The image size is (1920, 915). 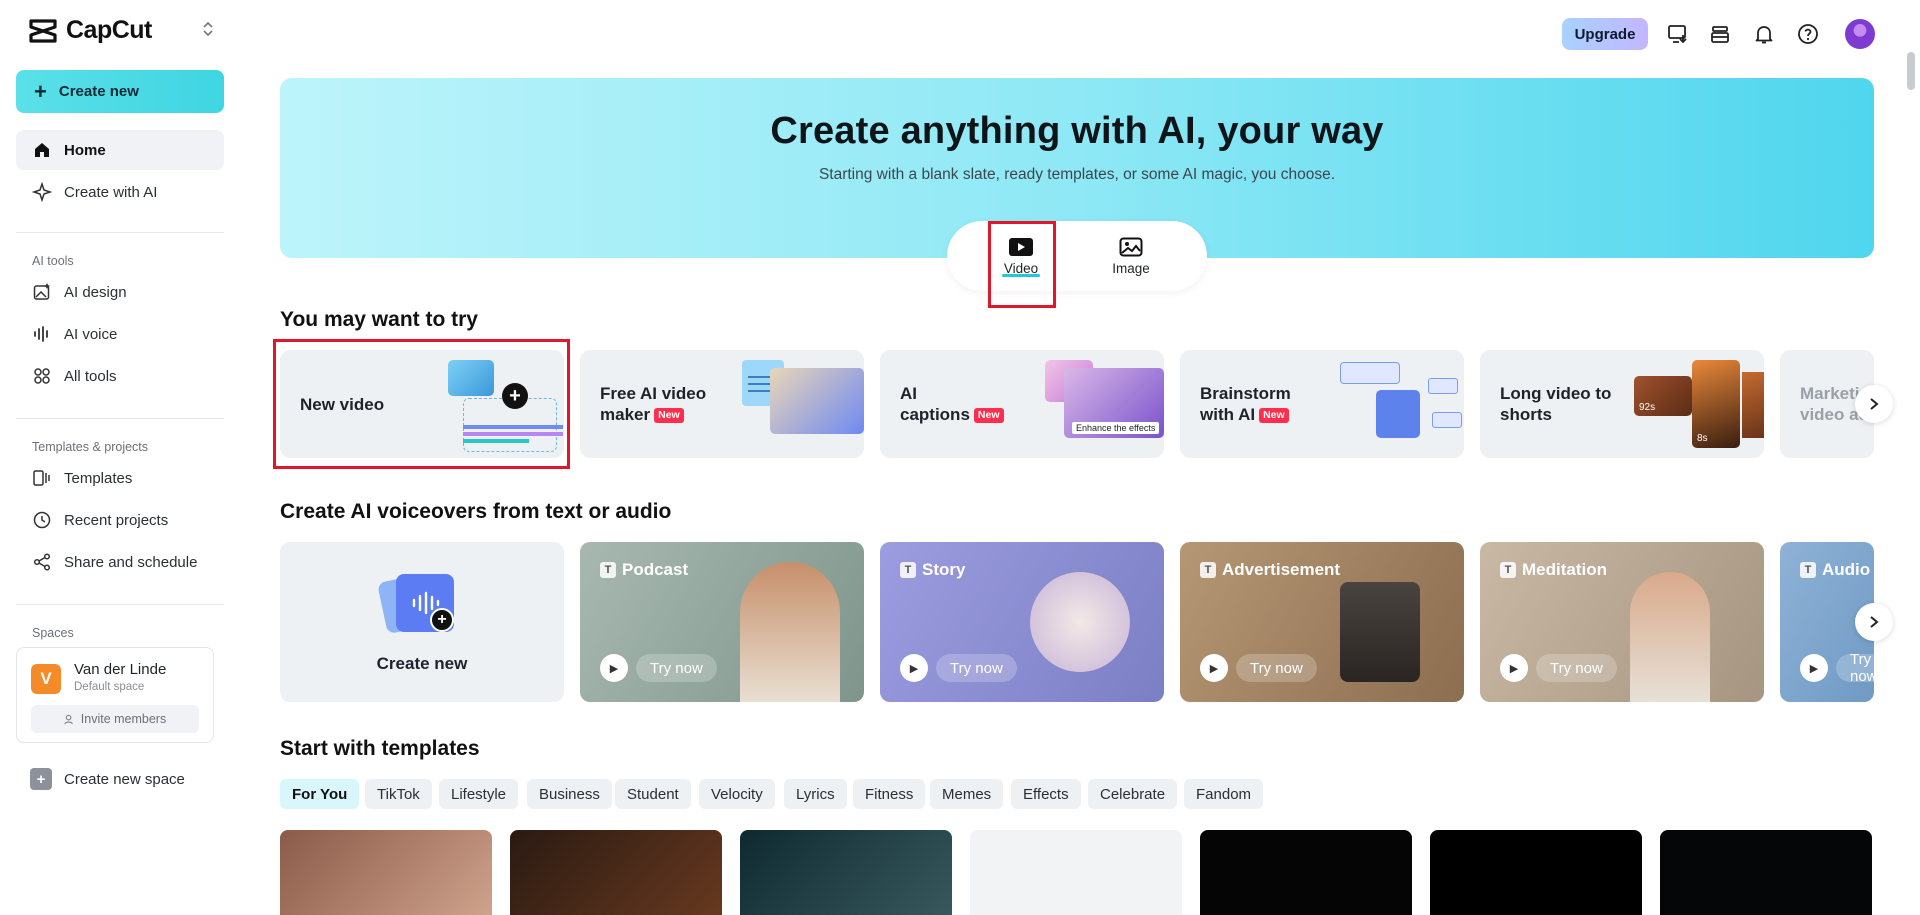 I want to click on chip-memes: Memes, so click(x=967, y=794).